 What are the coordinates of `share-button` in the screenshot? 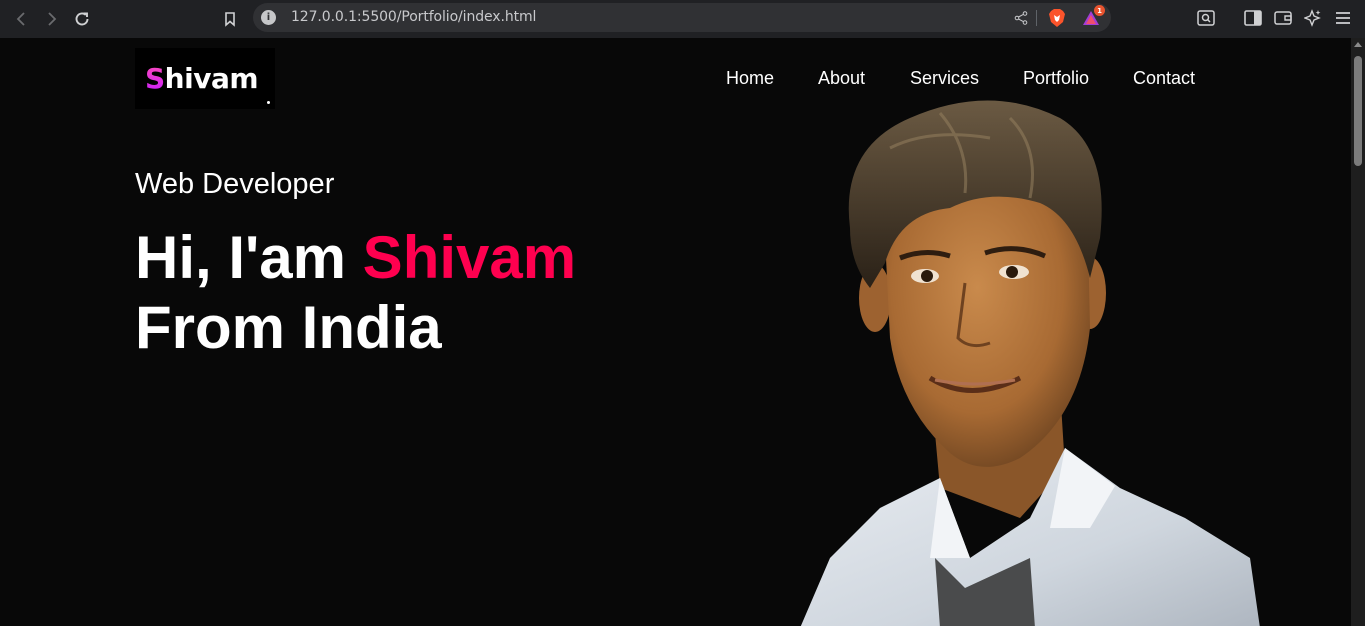 It's located at (1021, 18).